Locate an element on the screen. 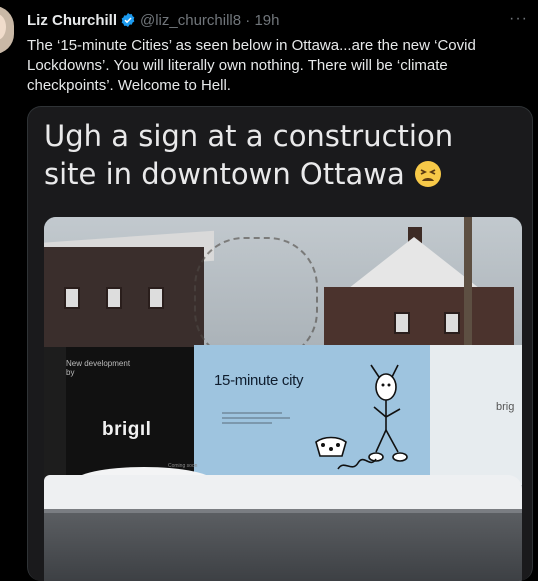  author-name: Liz Churchill is located at coordinates (72, 20).